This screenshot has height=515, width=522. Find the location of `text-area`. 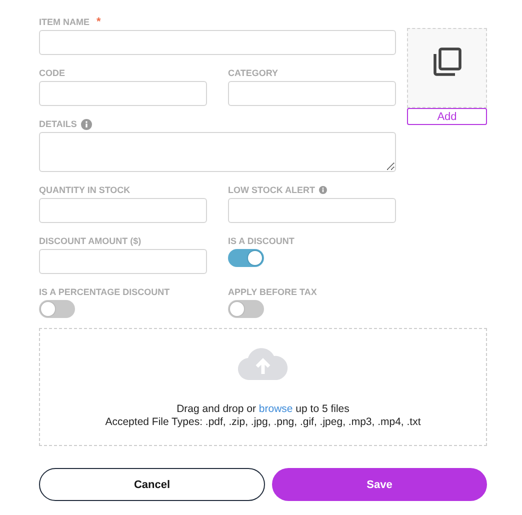

text-area is located at coordinates (217, 152).